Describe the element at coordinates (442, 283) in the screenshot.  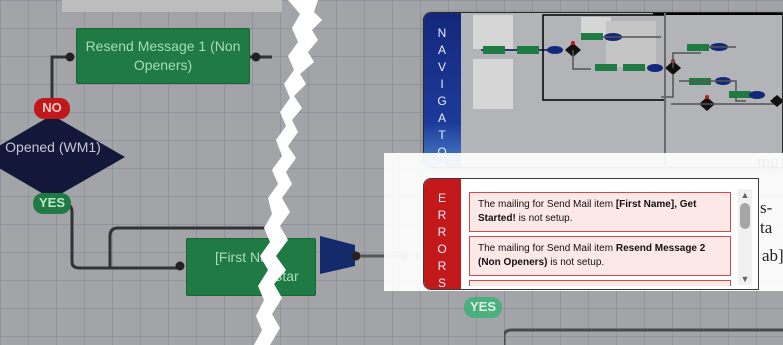
I see `errors-letter: S` at that location.